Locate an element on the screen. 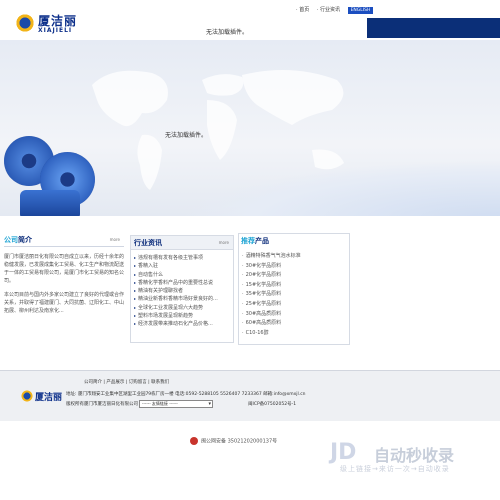 This screenshot has width=500, height=500. site-header: 厦洁丽 XIAJIELI · 首页 · 行业资讯 ENGLISH 无法加载插件。 is located at coordinates (250, 20).